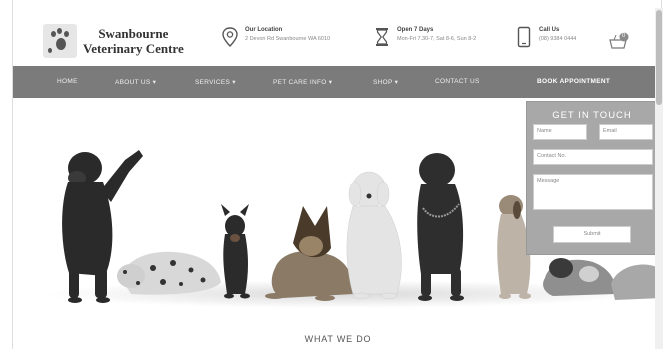  What do you see at coordinates (624, 36) in the screenshot?
I see `cart-count-badge: 0` at bounding box center [624, 36].